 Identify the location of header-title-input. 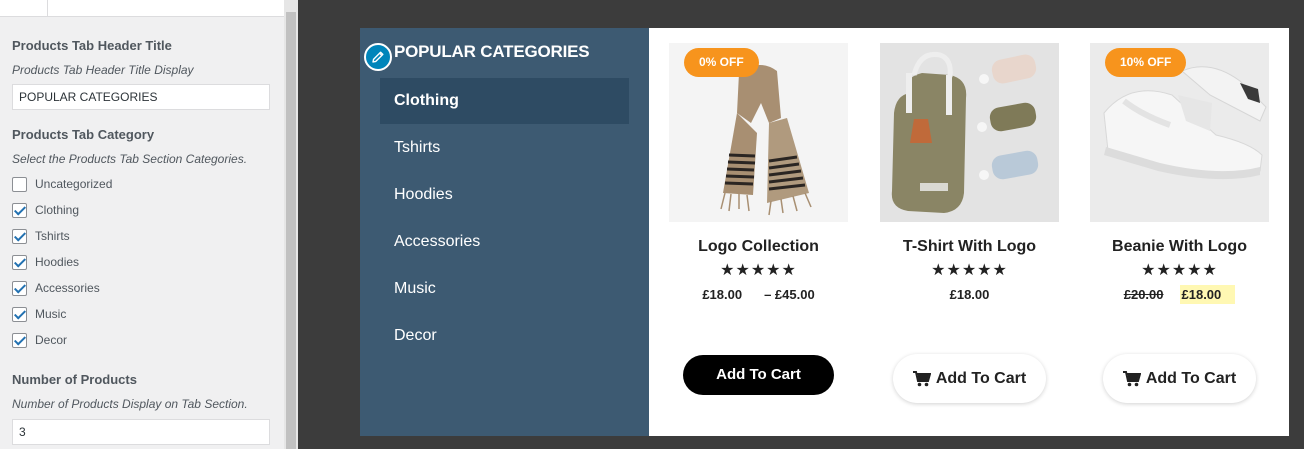
(141, 97).